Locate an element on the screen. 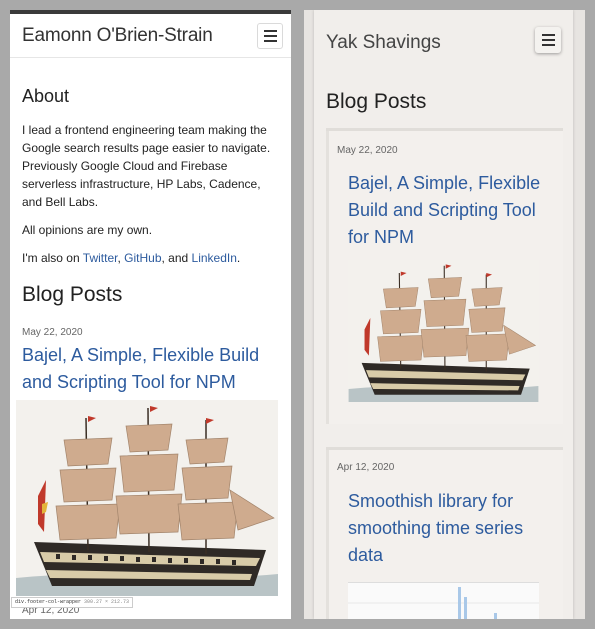  chart-thumbnail is located at coordinates (443, 603).